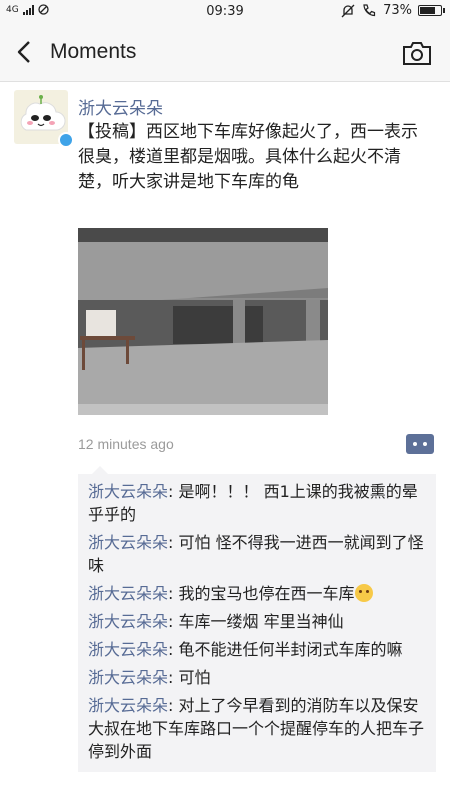 This screenshot has width=450, height=800. Describe the element at coordinates (420, 444) in the screenshot. I see `comment-menu-button` at that location.